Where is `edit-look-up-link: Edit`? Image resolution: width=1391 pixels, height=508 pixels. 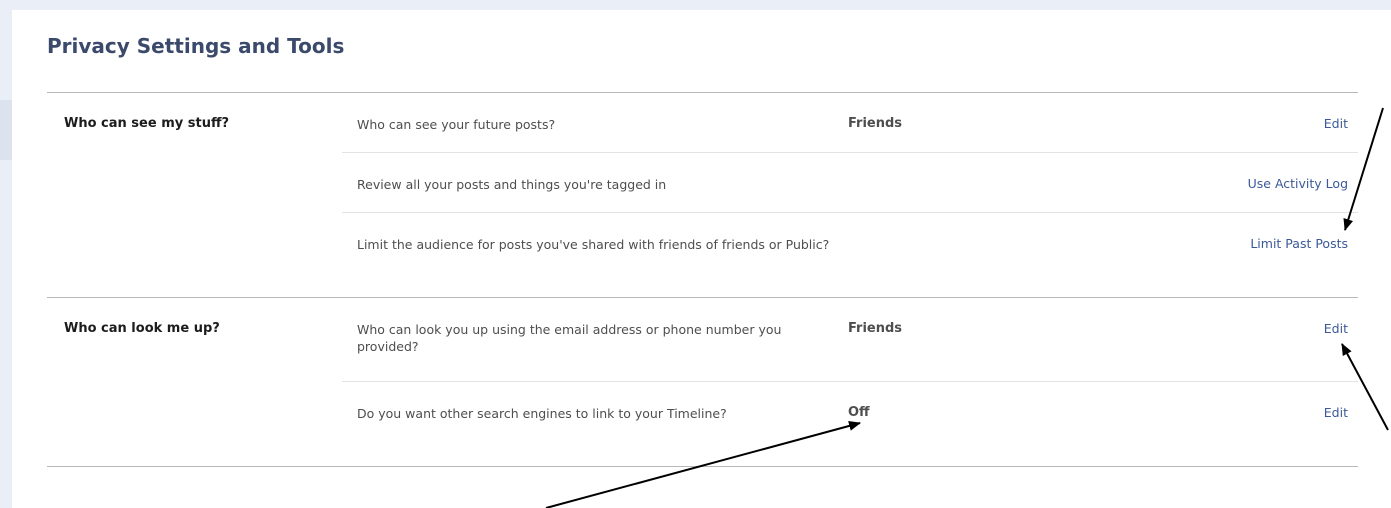 edit-look-up-link: Edit is located at coordinates (1336, 328).